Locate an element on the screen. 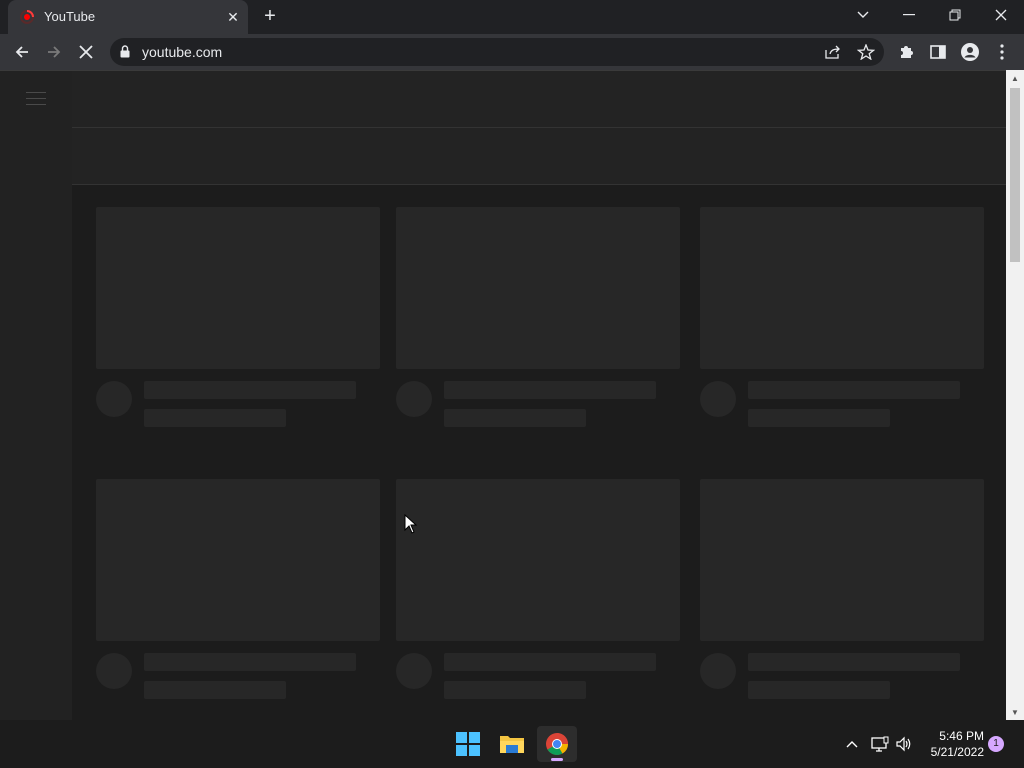  chrome-taskbar-icon is located at coordinates (557, 744).